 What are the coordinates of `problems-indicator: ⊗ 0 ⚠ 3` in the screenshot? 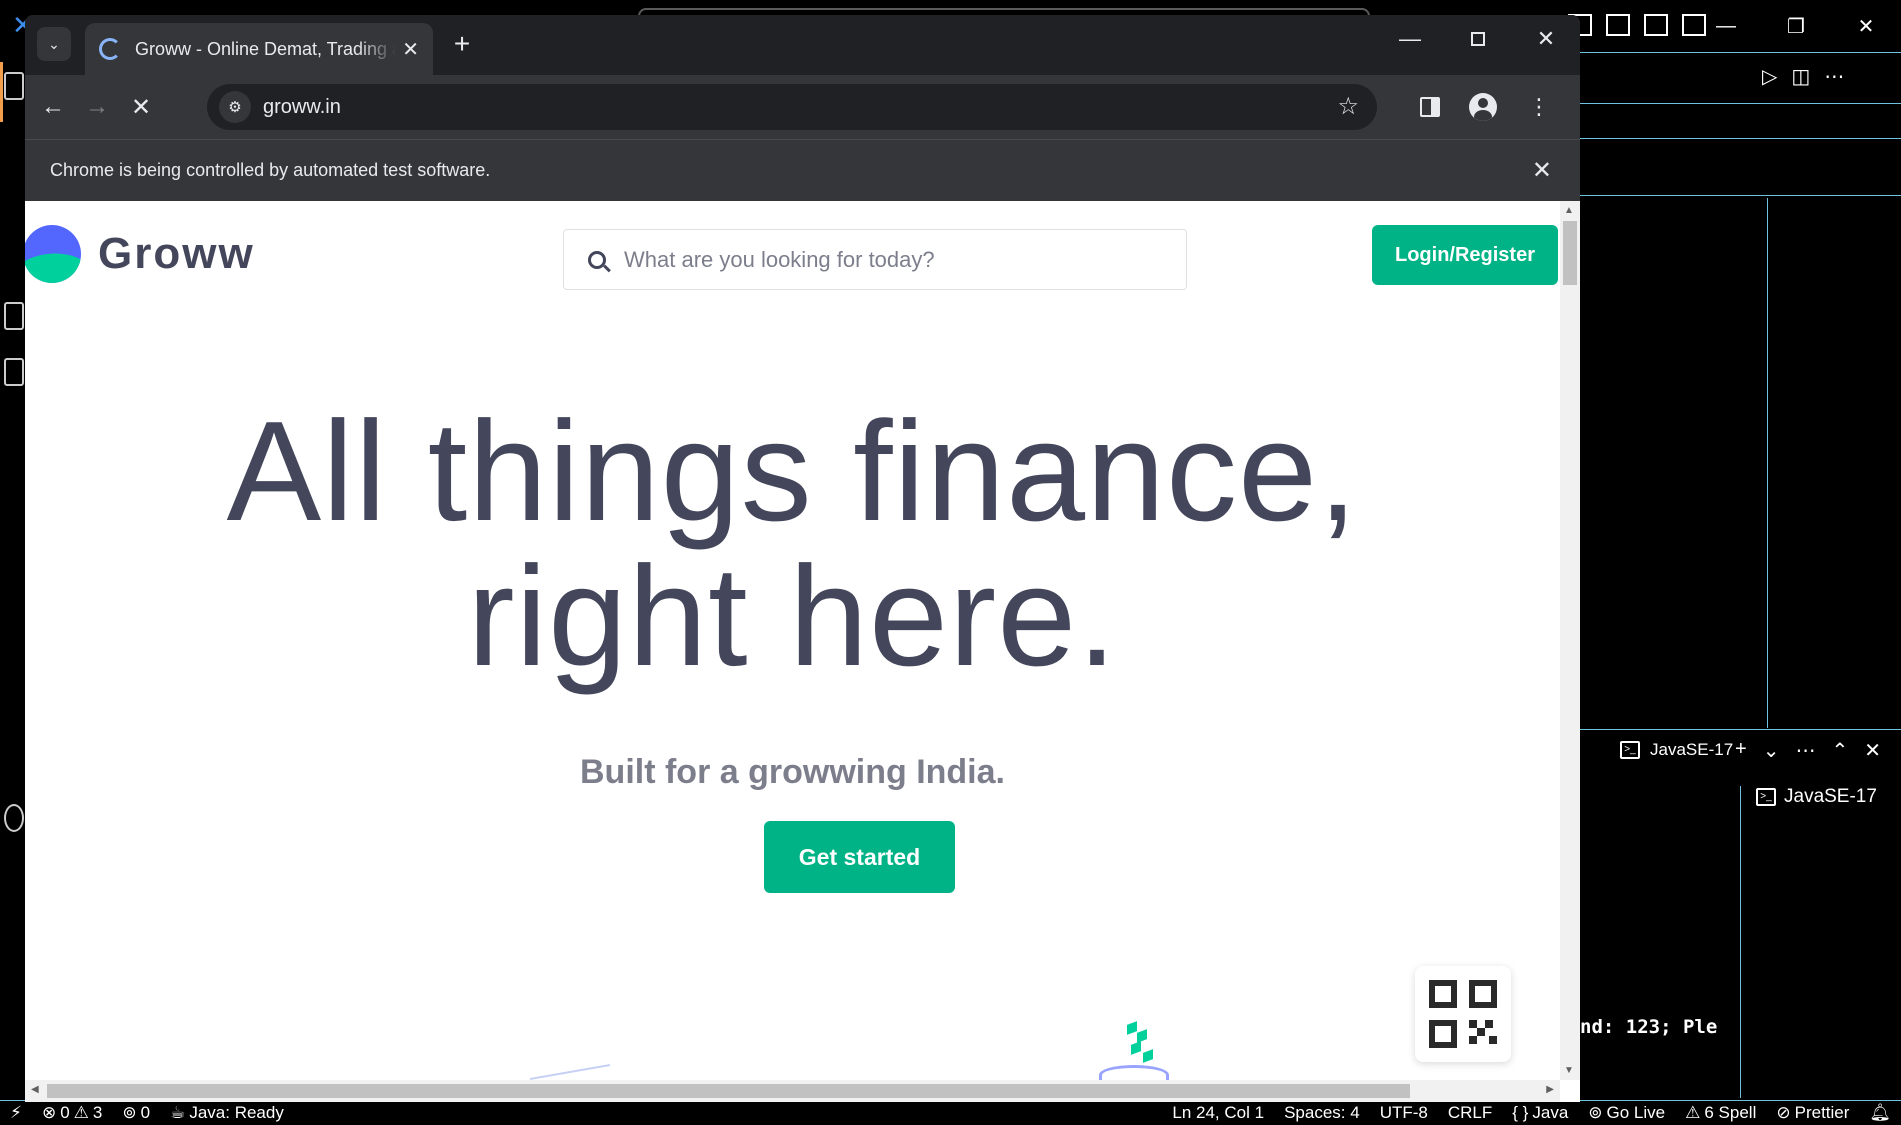 It's located at (72, 1113).